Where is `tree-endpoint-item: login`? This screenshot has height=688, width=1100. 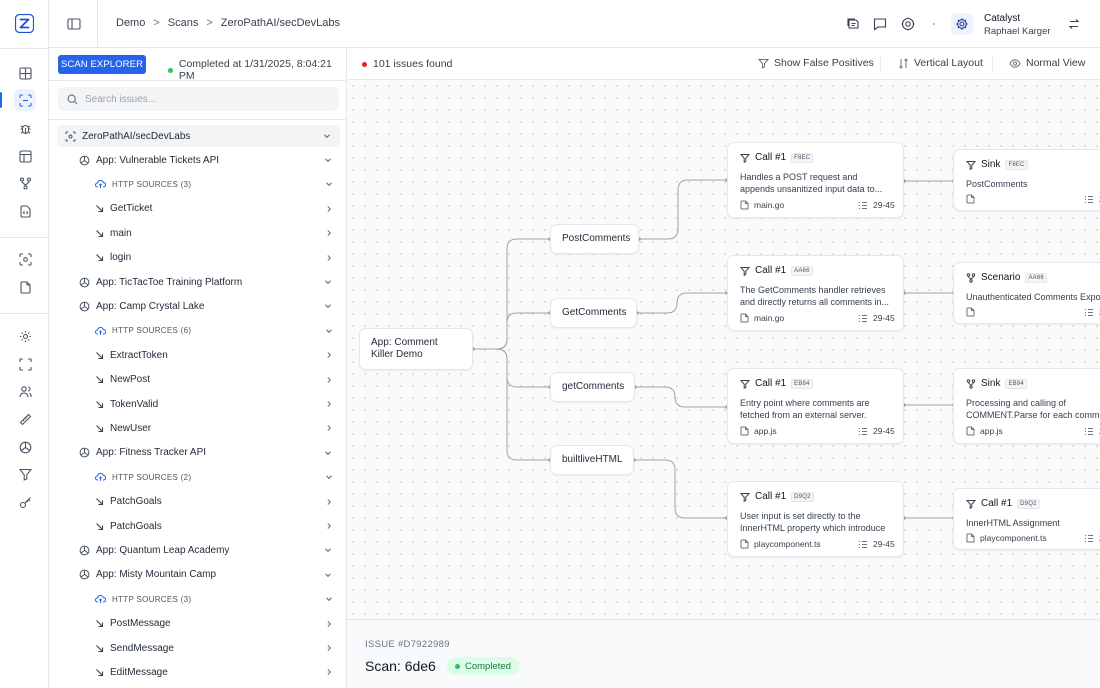 tree-endpoint-item: login is located at coordinates (217, 258).